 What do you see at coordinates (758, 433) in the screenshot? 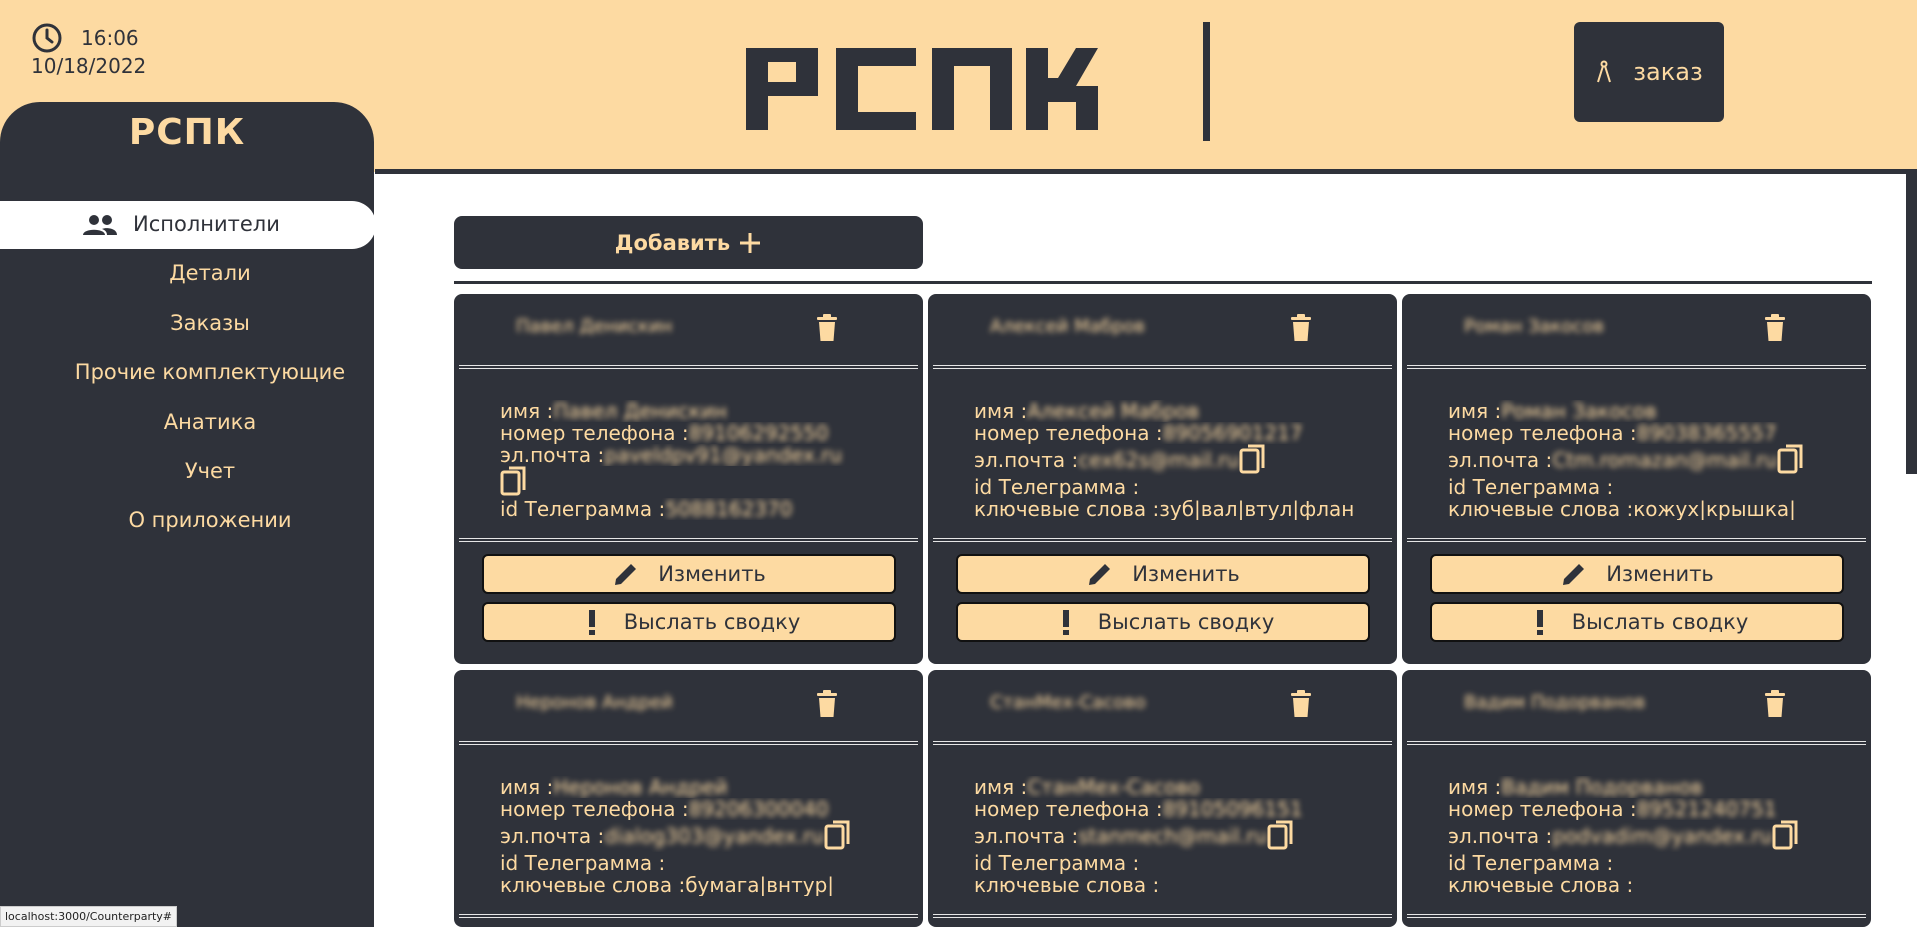
I see `phone-value: 89106292550` at bounding box center [758, 433].